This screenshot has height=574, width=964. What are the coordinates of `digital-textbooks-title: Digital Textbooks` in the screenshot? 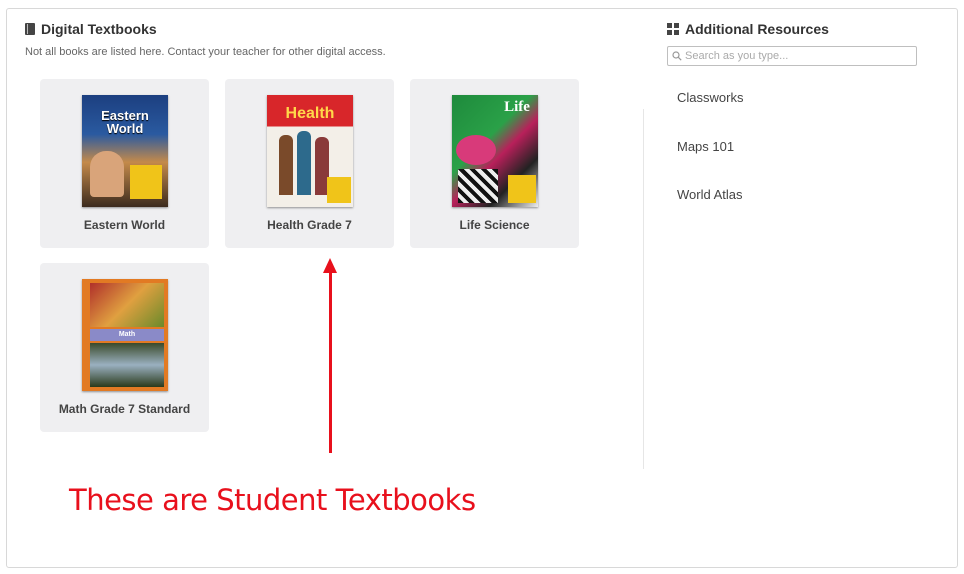 It's located at (99, 29).